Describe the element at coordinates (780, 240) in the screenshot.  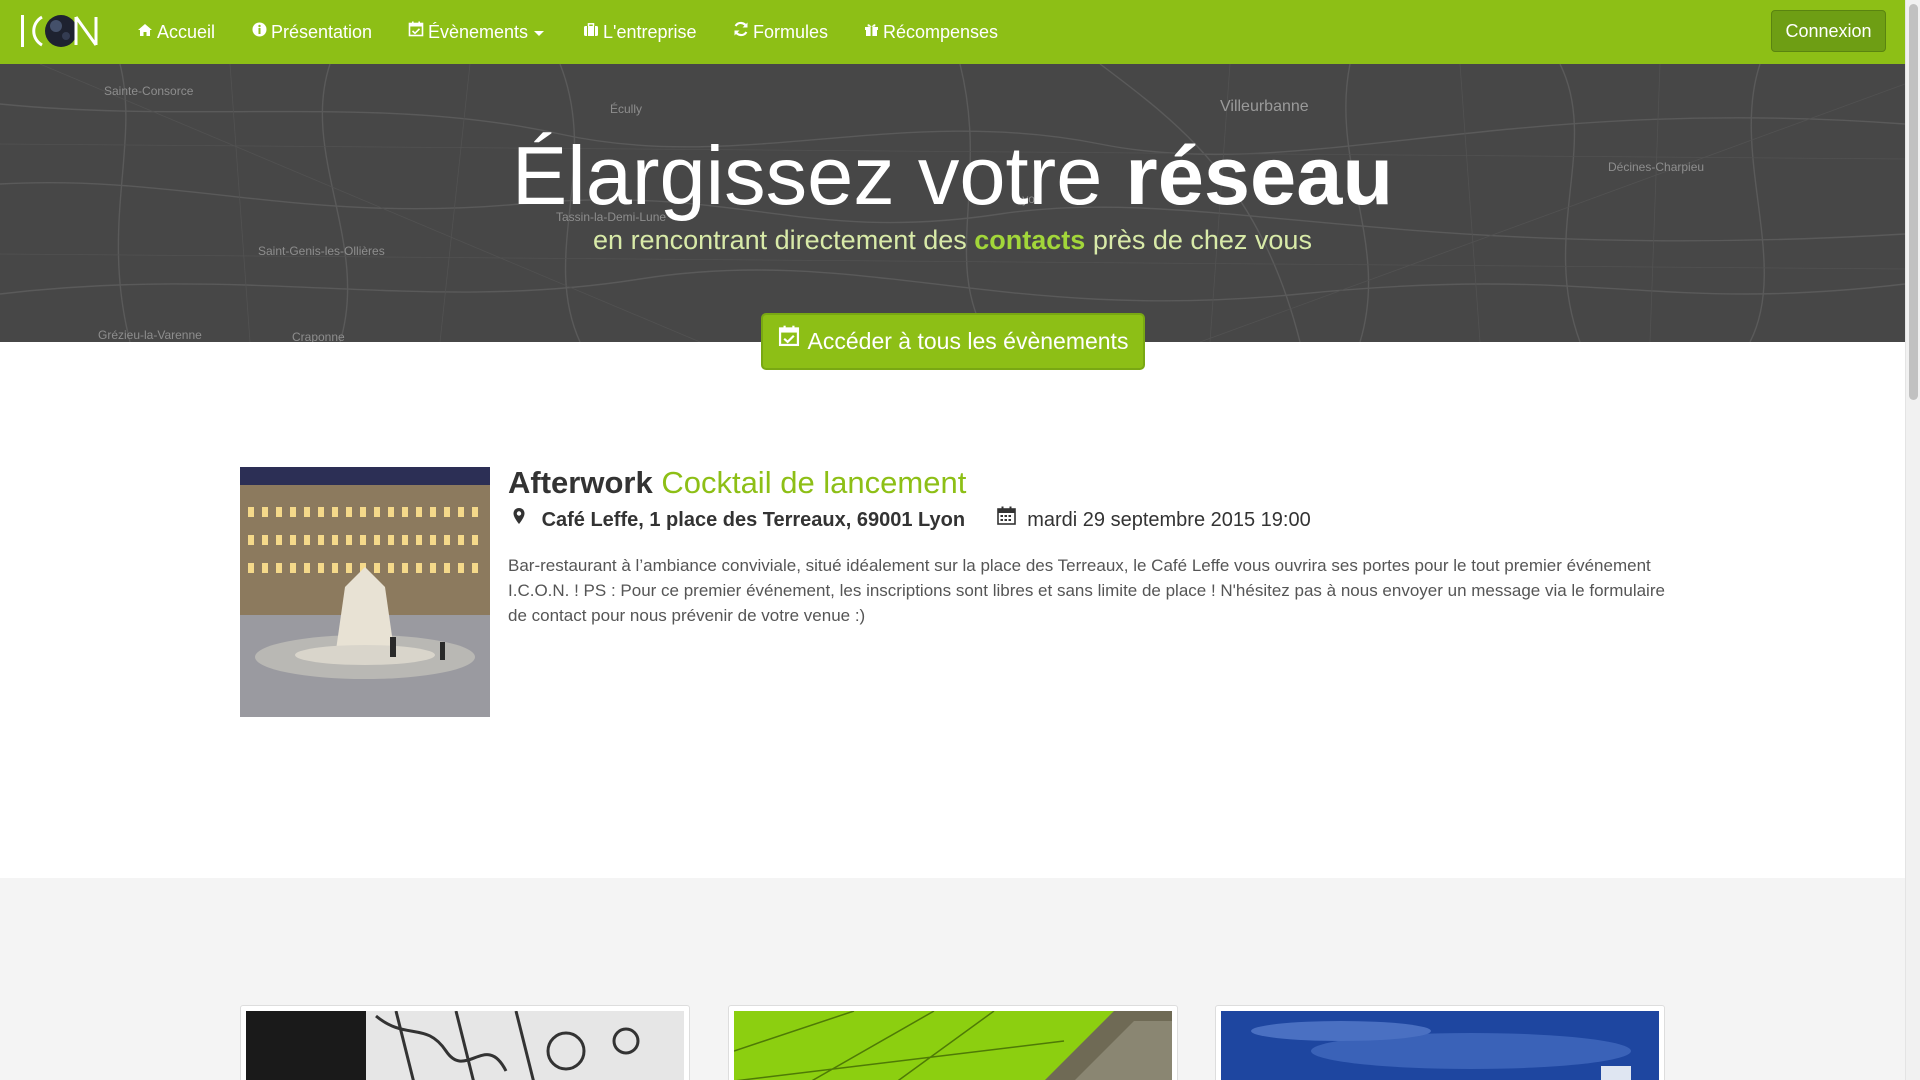
I see `hero-subtitle-prefix: en rencontrant directement des` at that location.